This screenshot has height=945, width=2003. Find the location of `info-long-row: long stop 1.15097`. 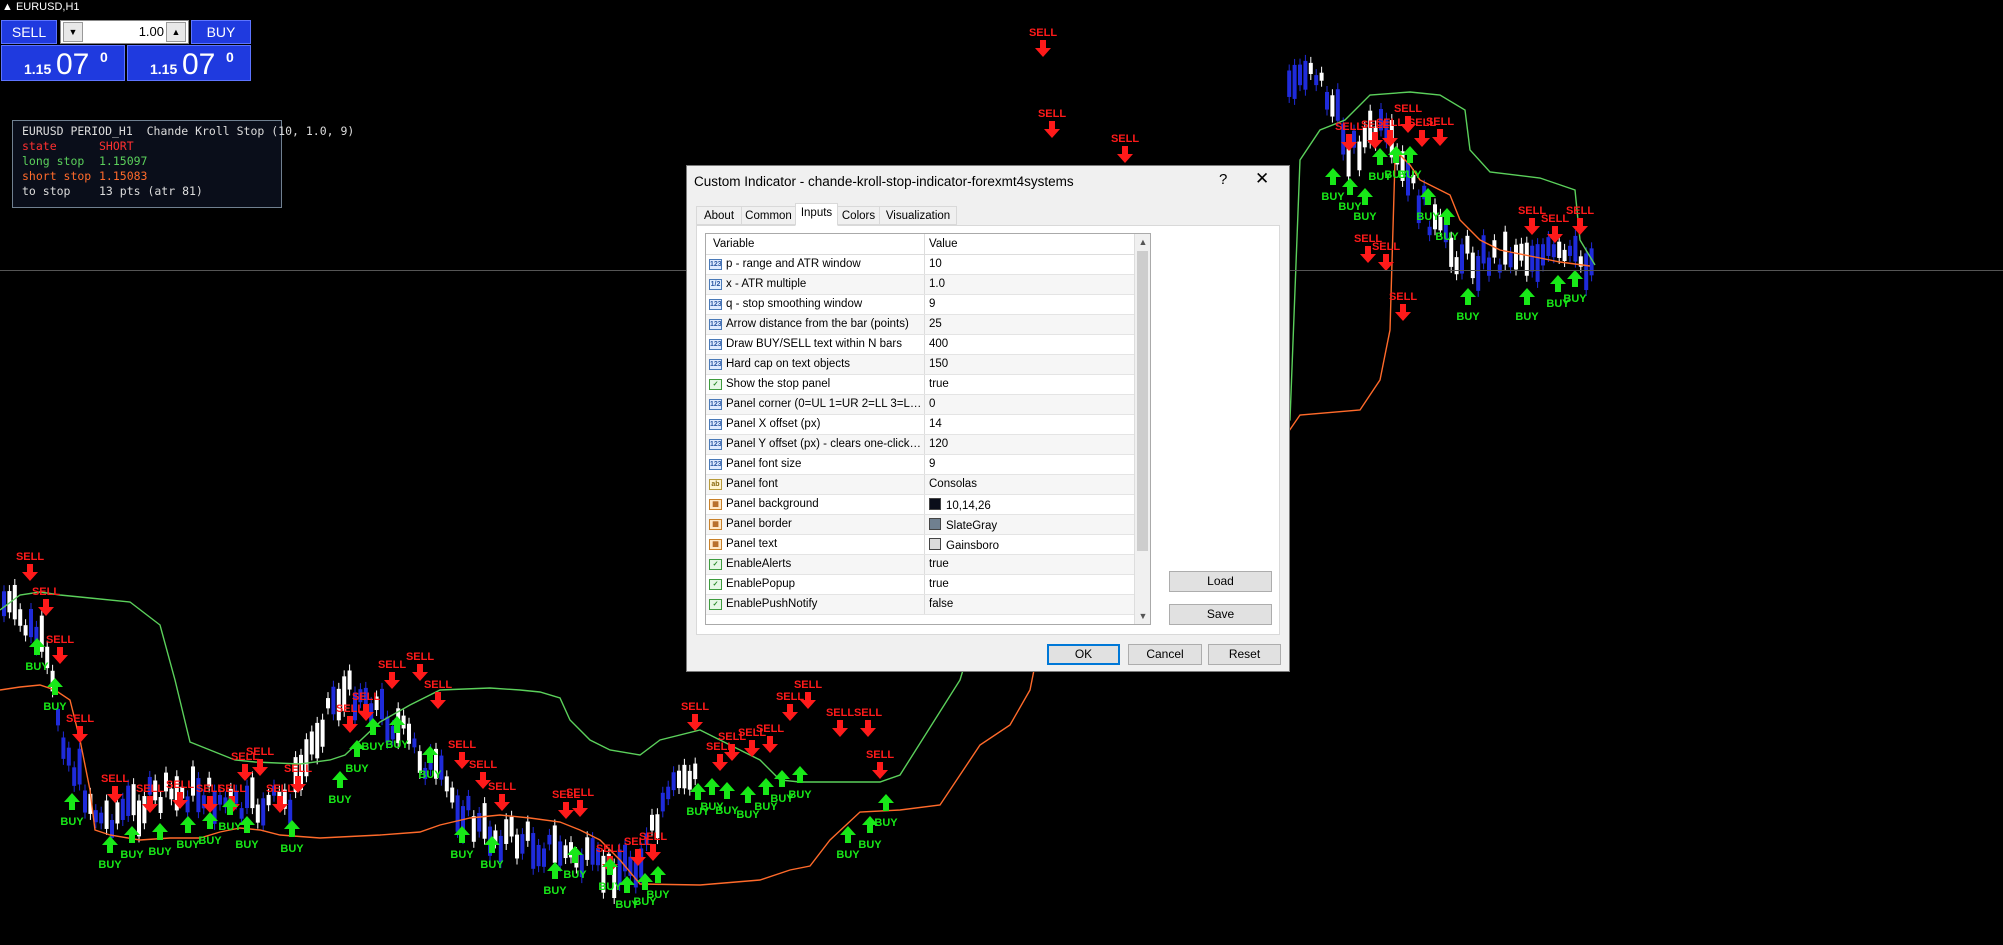

info-long-row: long stop 1.15097 is located at coordinates (151, 161).